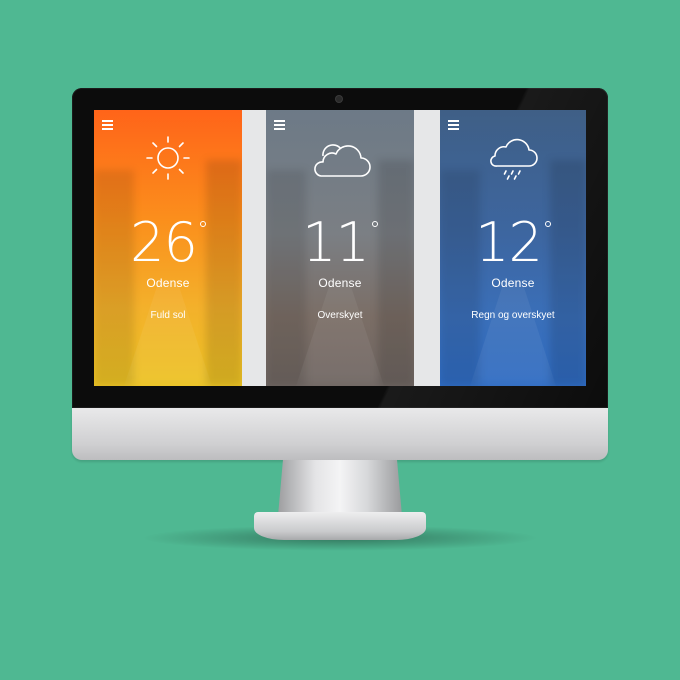  Describe the element at coordinates (342, 160) in the screenshot. I see `cloud-icon` at that location.